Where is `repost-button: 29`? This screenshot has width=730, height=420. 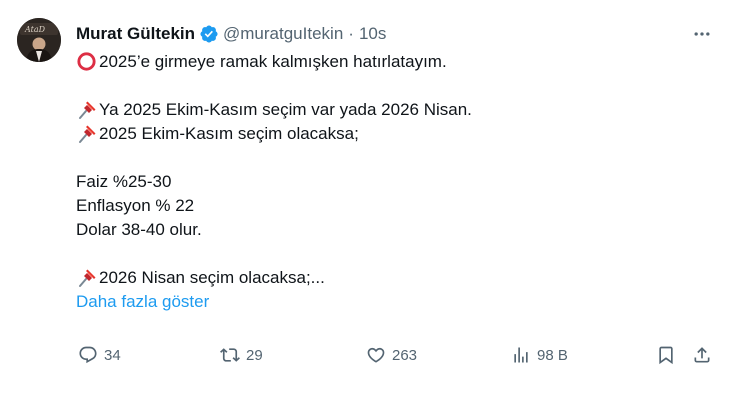
repost-button: 29 is located at coordinates (241, 355).